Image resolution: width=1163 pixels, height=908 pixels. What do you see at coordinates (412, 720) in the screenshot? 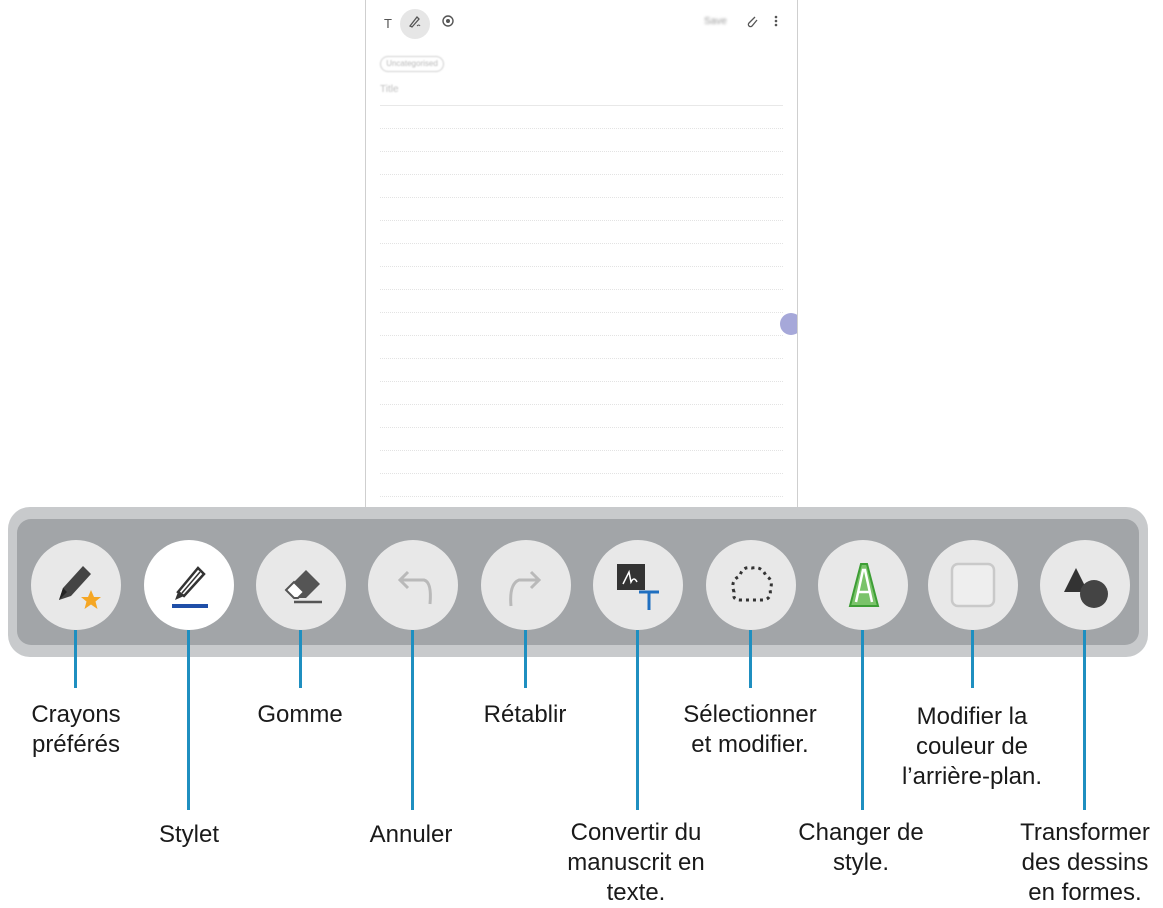
I see `leader-undo` at bounding box center [412, 720].